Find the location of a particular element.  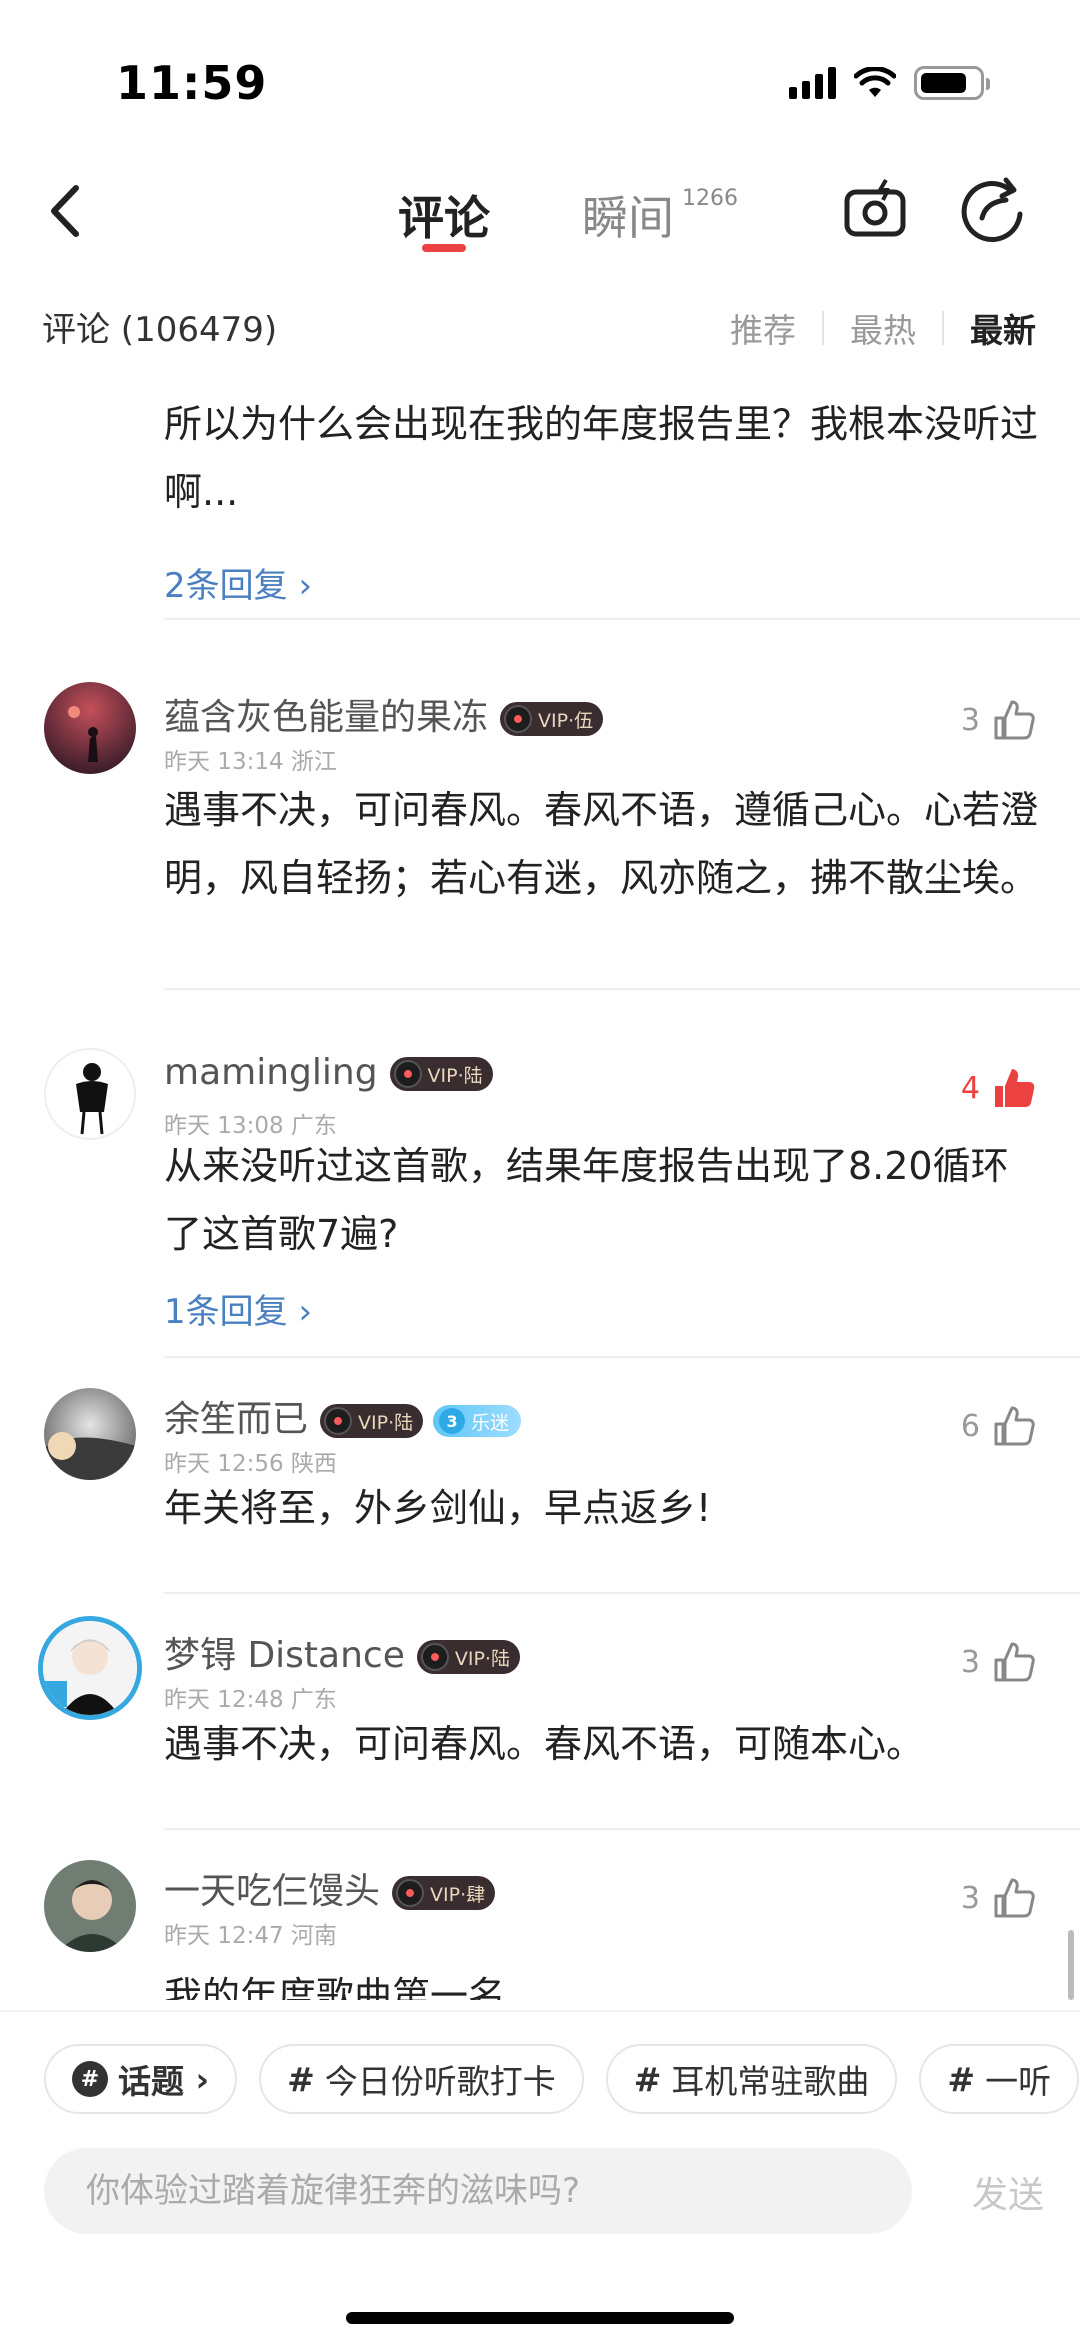

home-indicator is located at coordinates (540, 2318).